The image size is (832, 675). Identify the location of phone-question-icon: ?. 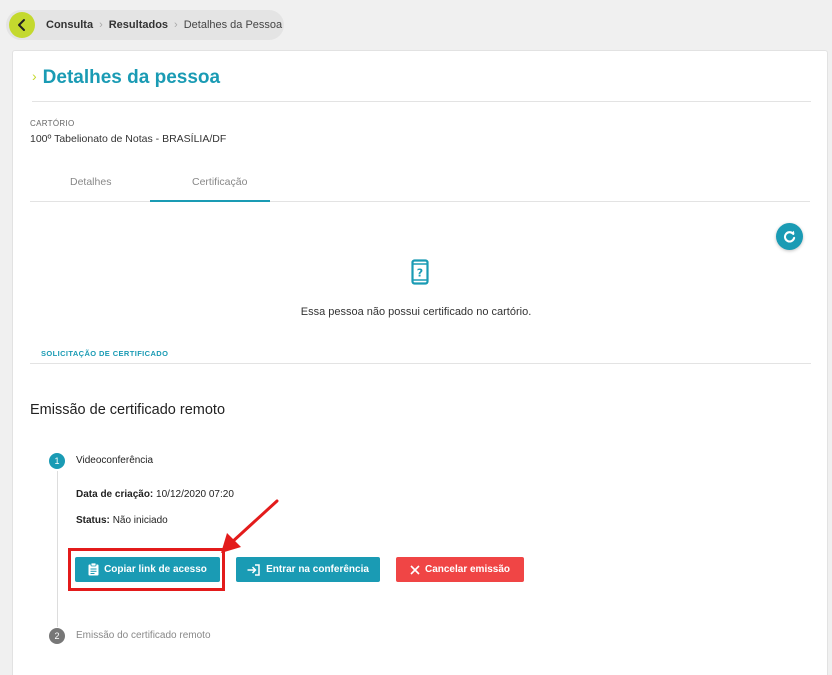
(420, 272).